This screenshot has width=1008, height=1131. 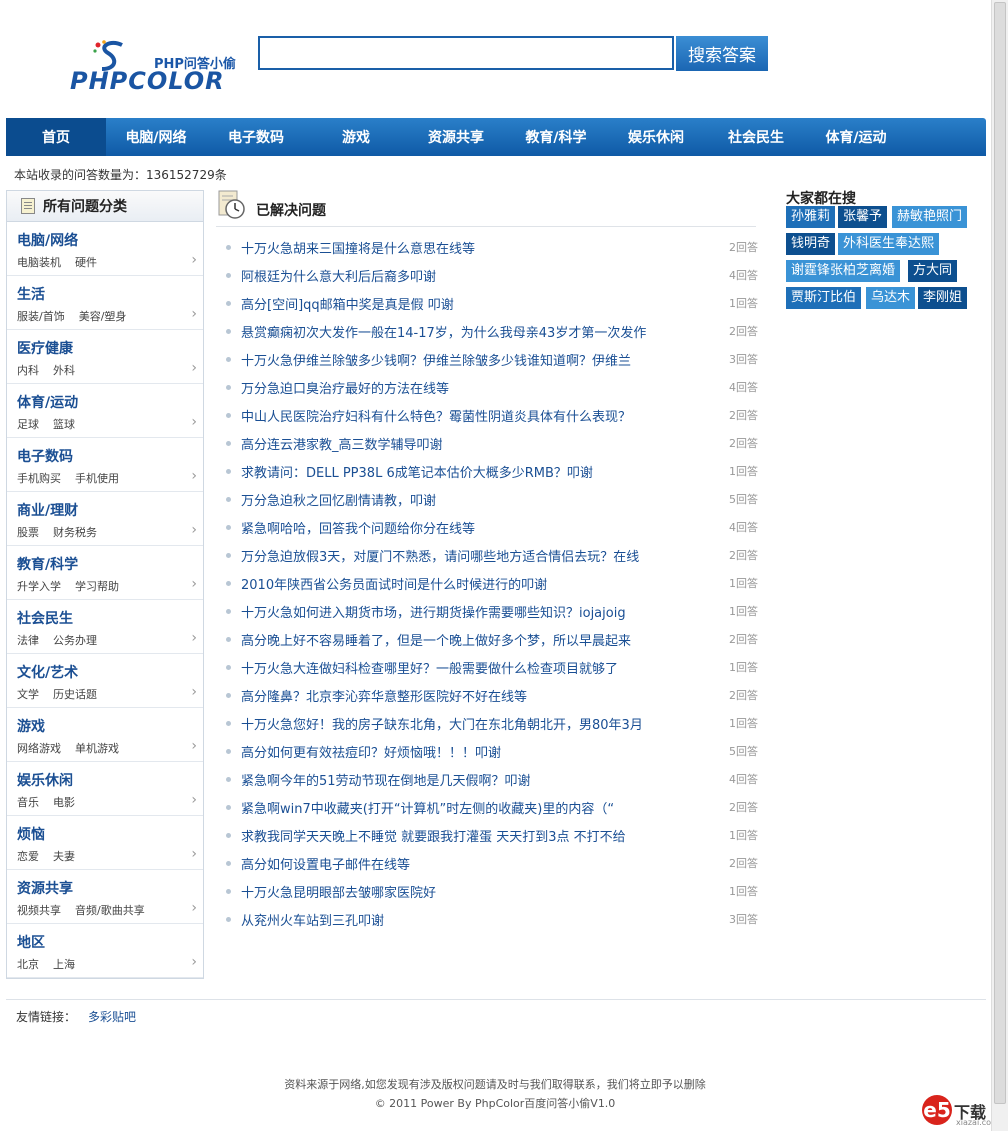 What do you see at coordinates (75, 640) in the screenshot?
I see `subcategory-link: 公务办理` at bounding box center [75, 640].